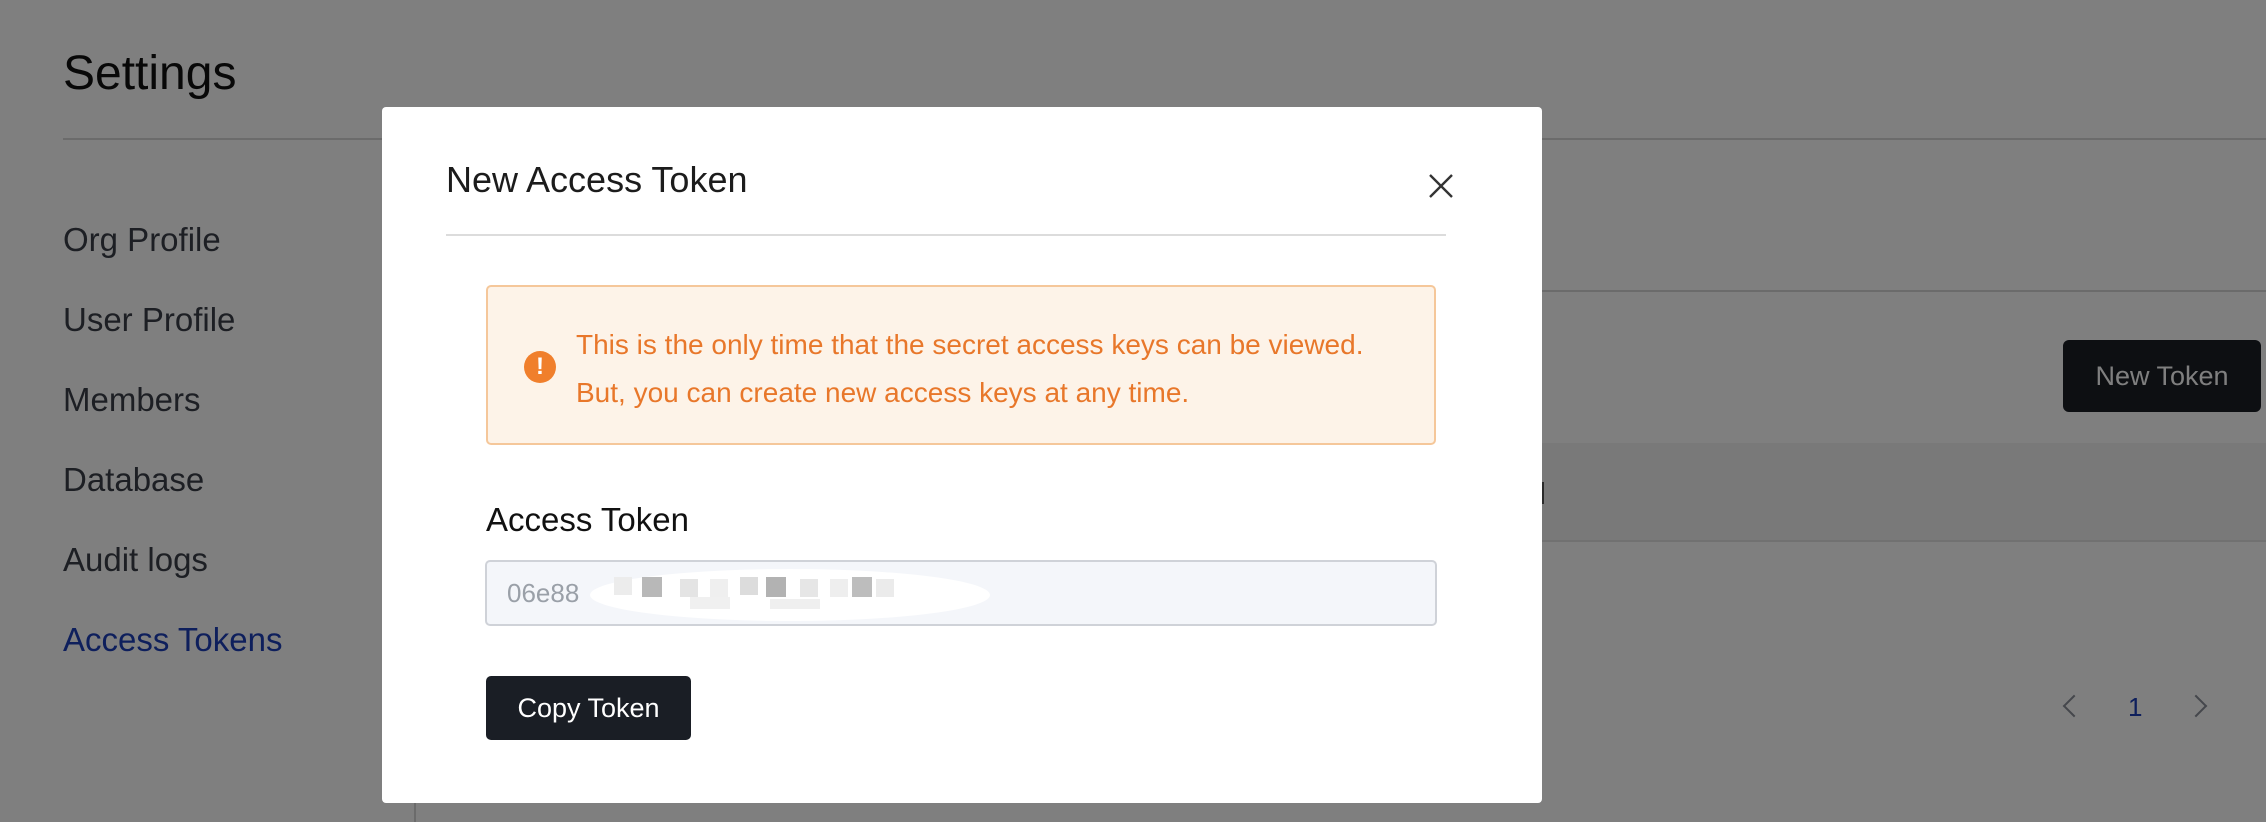  What do you see at coordinates (597, 179) in the screenshot?
I see `modal-title: New Access Token` at bounding box center [597, 179].